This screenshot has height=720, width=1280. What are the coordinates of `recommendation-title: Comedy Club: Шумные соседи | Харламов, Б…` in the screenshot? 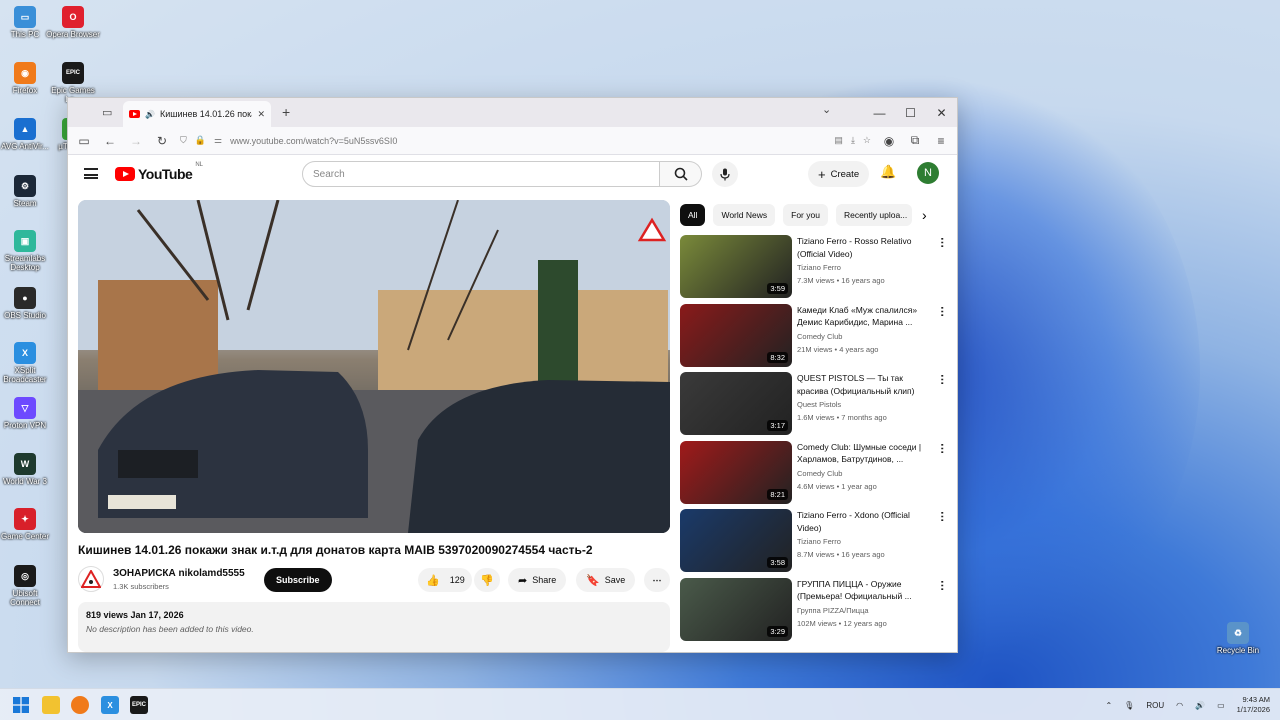 It's located at (866, 453).